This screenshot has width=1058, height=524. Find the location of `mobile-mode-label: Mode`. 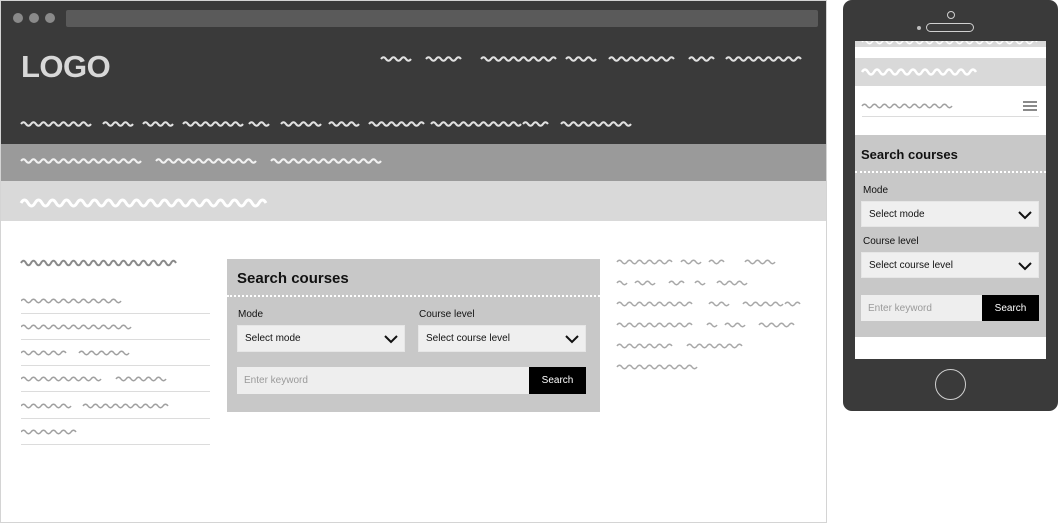

mobile-mode-label: Mode is located at coordinates (876, 190).